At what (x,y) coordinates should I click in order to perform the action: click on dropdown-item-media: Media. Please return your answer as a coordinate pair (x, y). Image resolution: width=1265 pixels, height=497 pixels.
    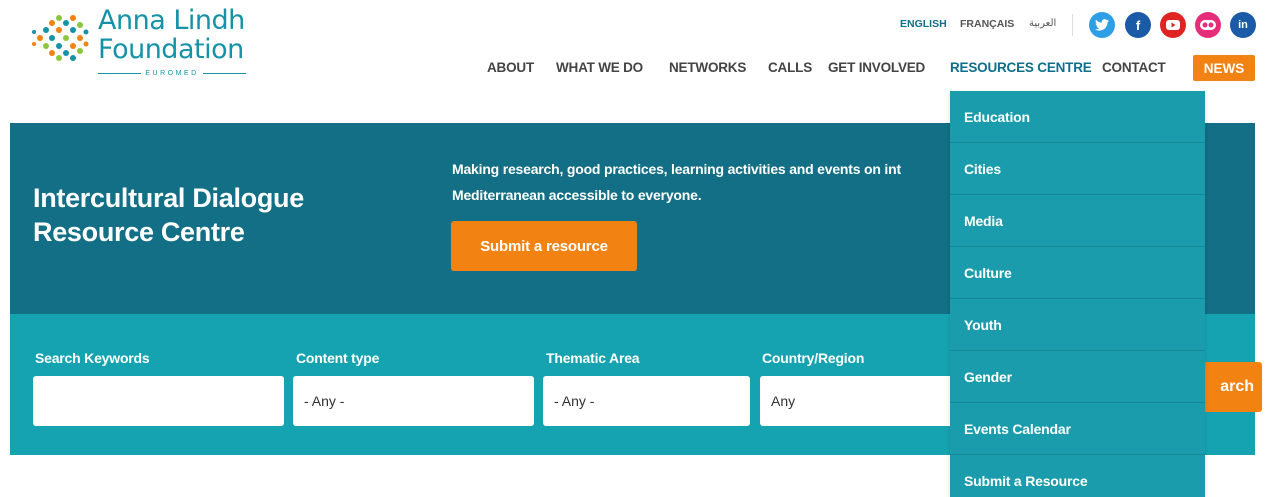
    Looking at the image, I should click on (1077, 221).